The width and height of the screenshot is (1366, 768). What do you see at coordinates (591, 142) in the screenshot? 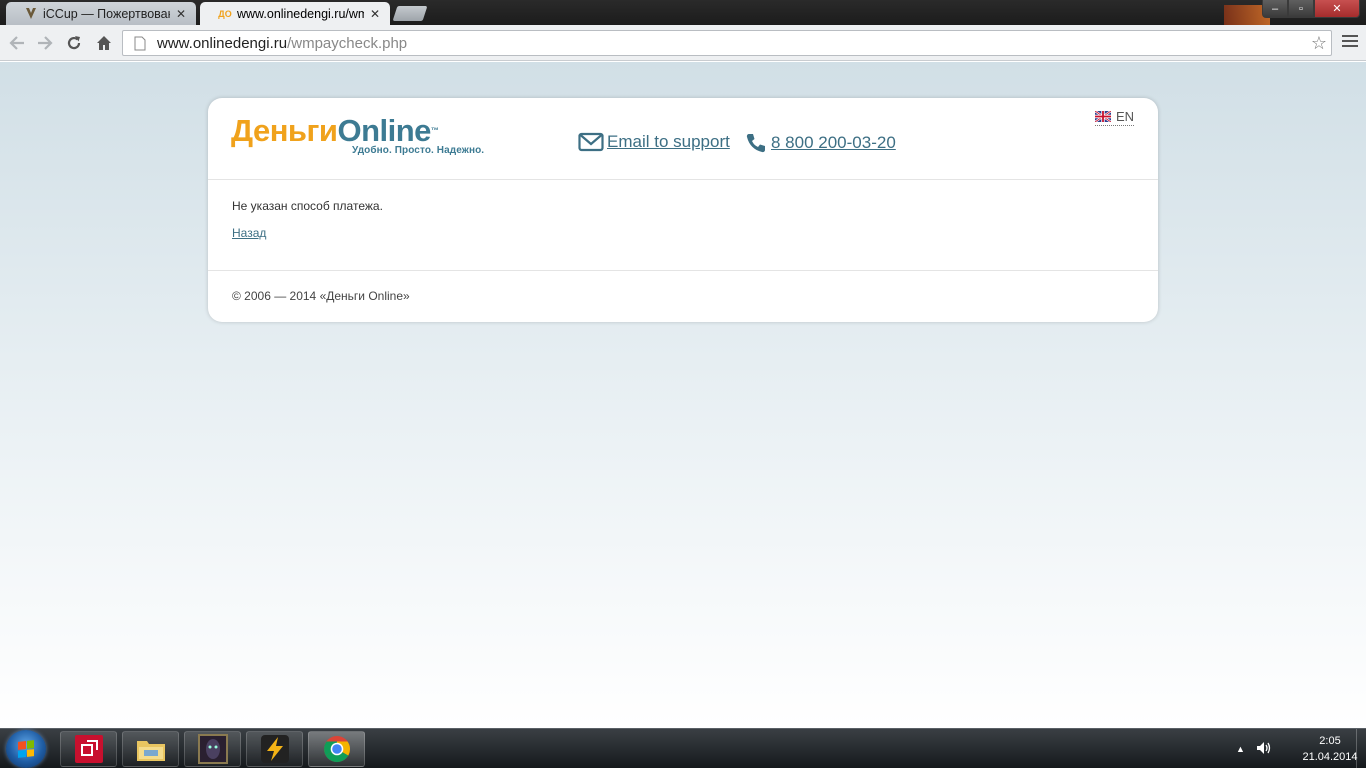
I see `mail-icon` at bounding box center [591, 142].